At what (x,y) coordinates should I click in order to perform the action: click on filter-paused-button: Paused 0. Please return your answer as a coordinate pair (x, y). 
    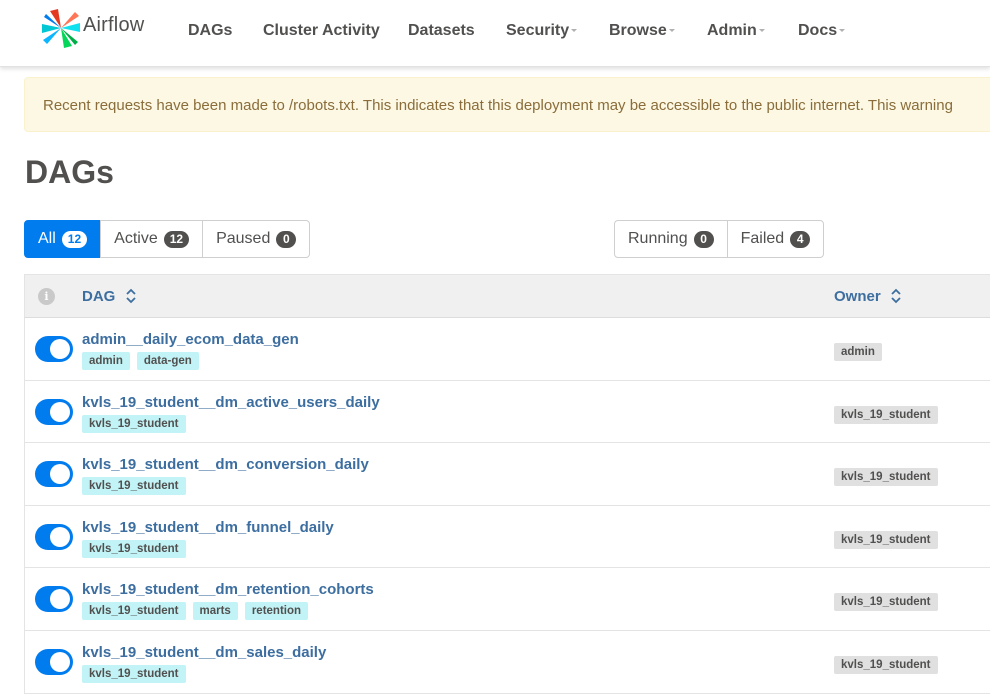
    Looking at the image, I should click on (256, 239).